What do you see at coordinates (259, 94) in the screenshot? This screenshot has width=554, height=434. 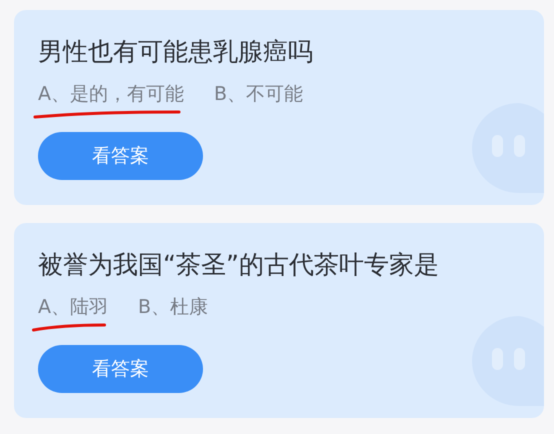 I see `answer-option: B、不可能` at bounding box center [259, 94].